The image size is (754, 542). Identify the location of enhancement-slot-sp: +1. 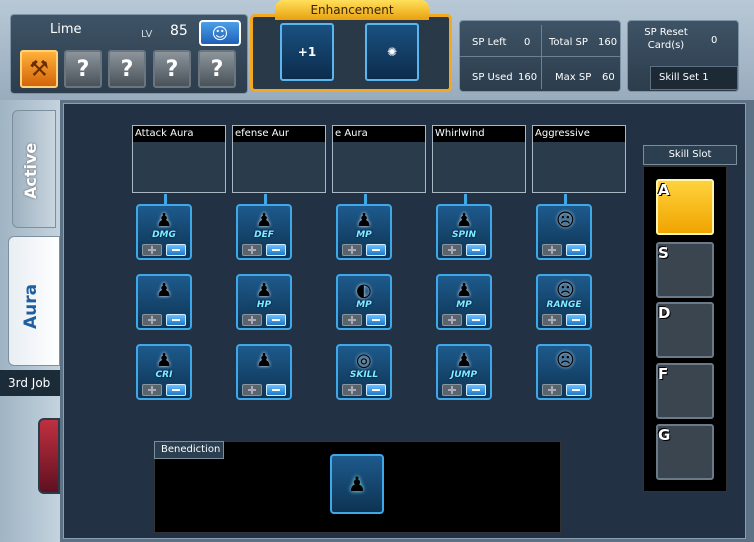
(307, 52).